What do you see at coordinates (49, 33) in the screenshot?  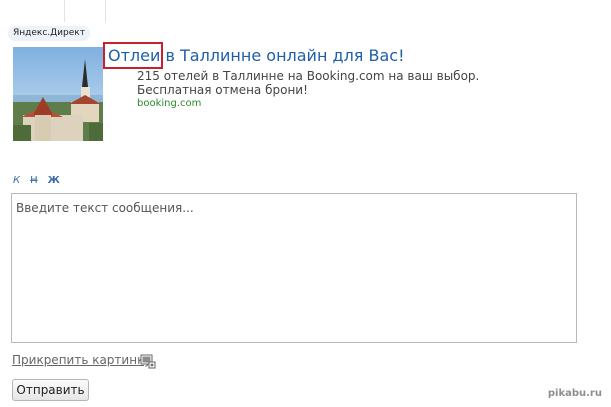 I see `yandex-direct-label: Яндекс.Директ` at bounding box center [49, 33].